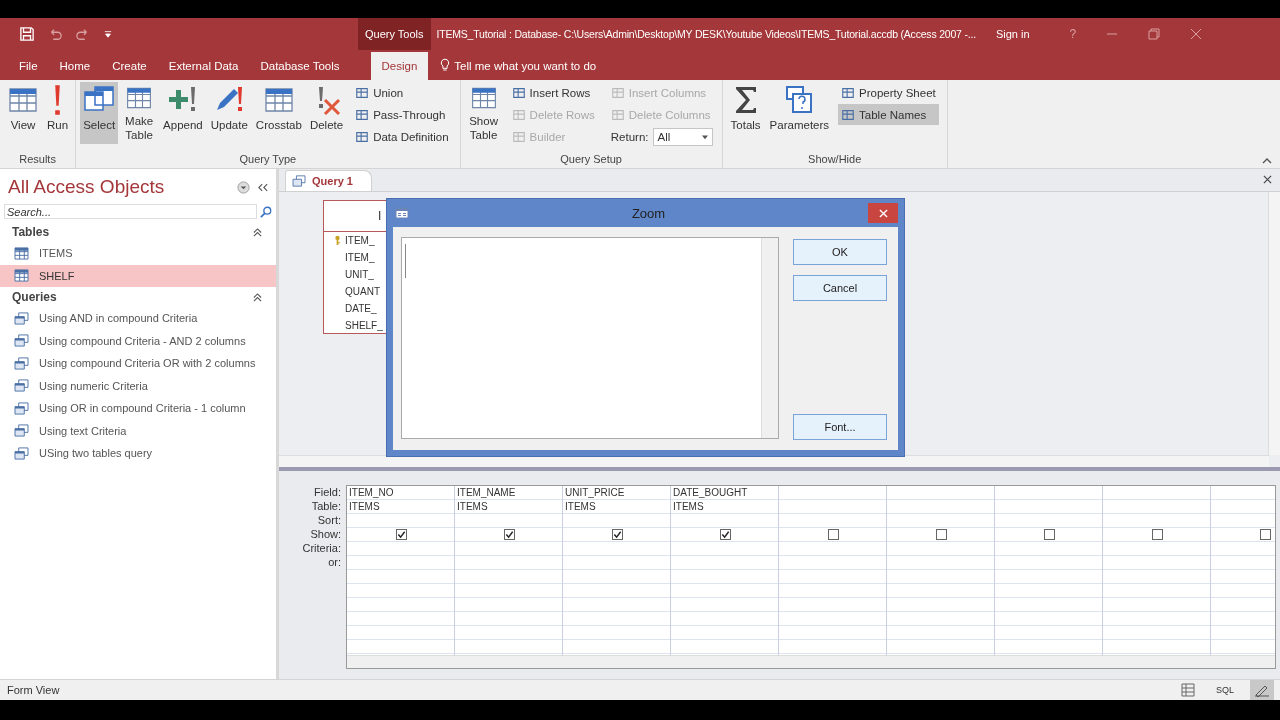  What do you see at coordinates (629, 136) in the screenshot?
I see `return-label: Return:` at bounding box center [629, 136].